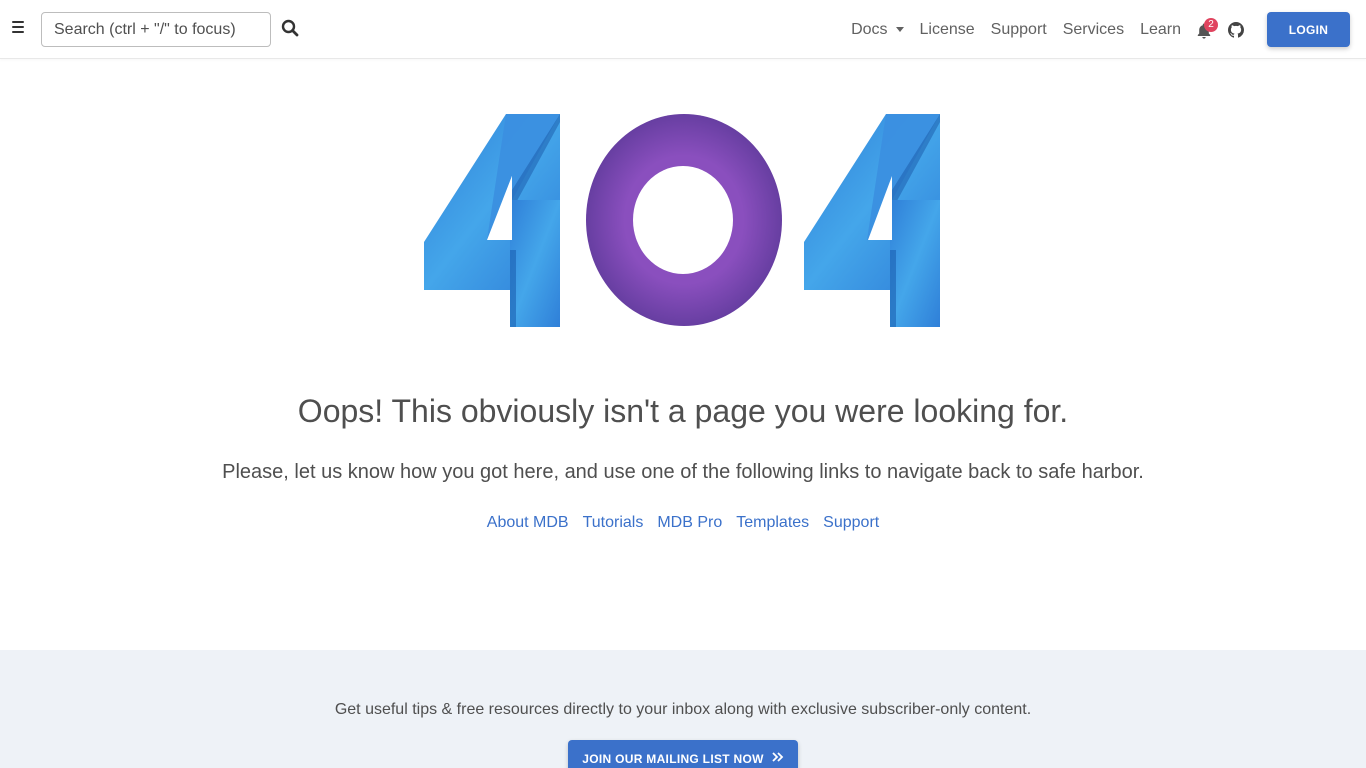 The height and width of the screenshot is (768, 1366). Describe the element at coordinates (1093, 30) in the screenshot. I see `nav-services-link: Services` at that location.